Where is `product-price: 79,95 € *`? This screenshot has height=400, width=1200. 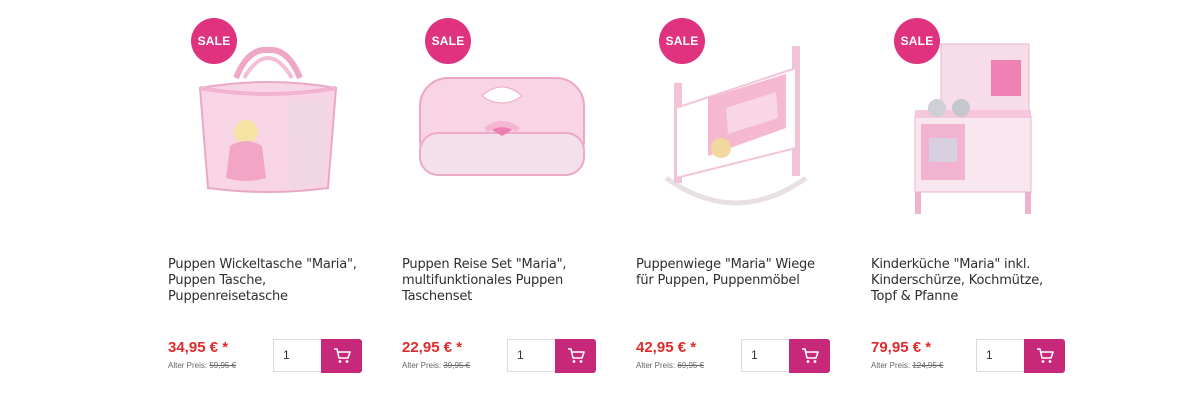 product-price: 79,95 € * is located at coordinates (901, 347).